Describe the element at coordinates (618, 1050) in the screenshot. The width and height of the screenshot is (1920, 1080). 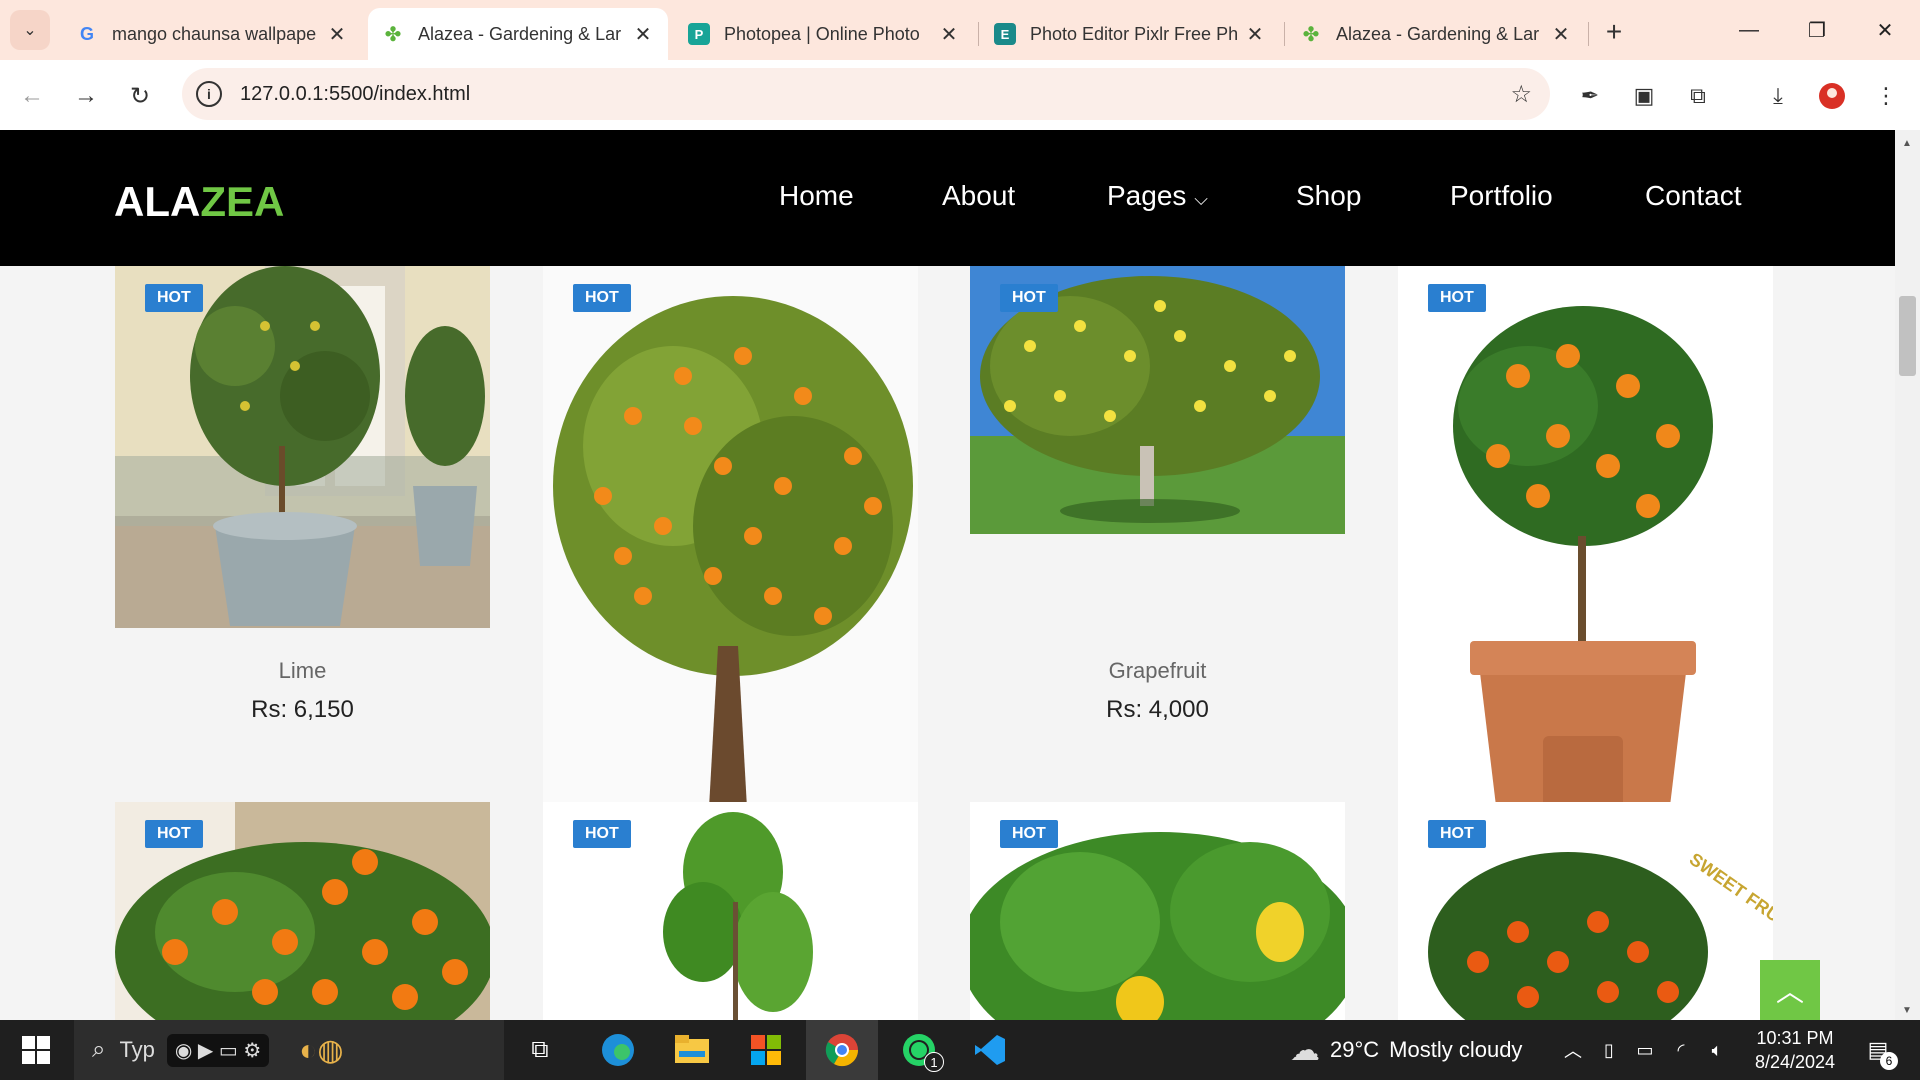
I see `edge-browser-icon` at that location.